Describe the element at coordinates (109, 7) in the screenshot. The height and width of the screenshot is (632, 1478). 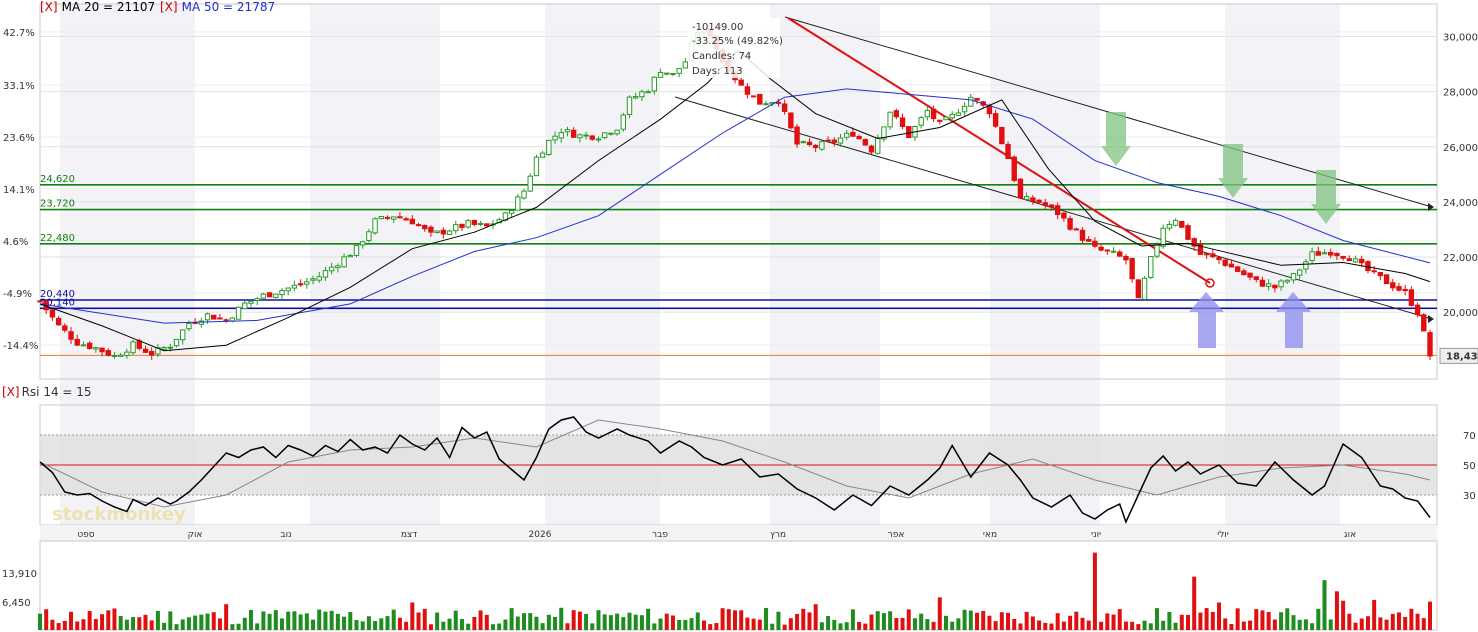
I see `ma20-legend-text: MA 20 = 21107` at that location.